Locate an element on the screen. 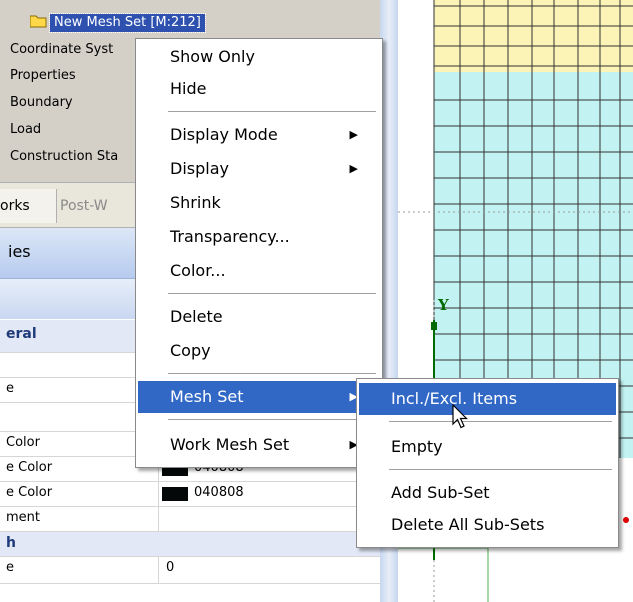  tree-item-boundary: Boundary is located at coordinates (41, 102).